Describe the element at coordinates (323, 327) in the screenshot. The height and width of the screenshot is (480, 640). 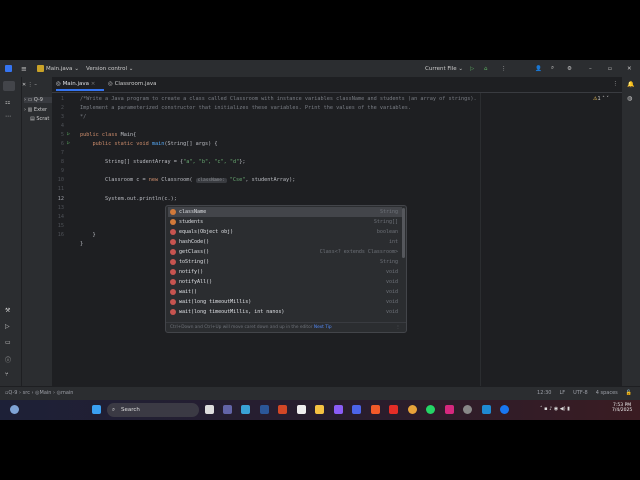
I see `next-tip-link: Next Tip` at that location.